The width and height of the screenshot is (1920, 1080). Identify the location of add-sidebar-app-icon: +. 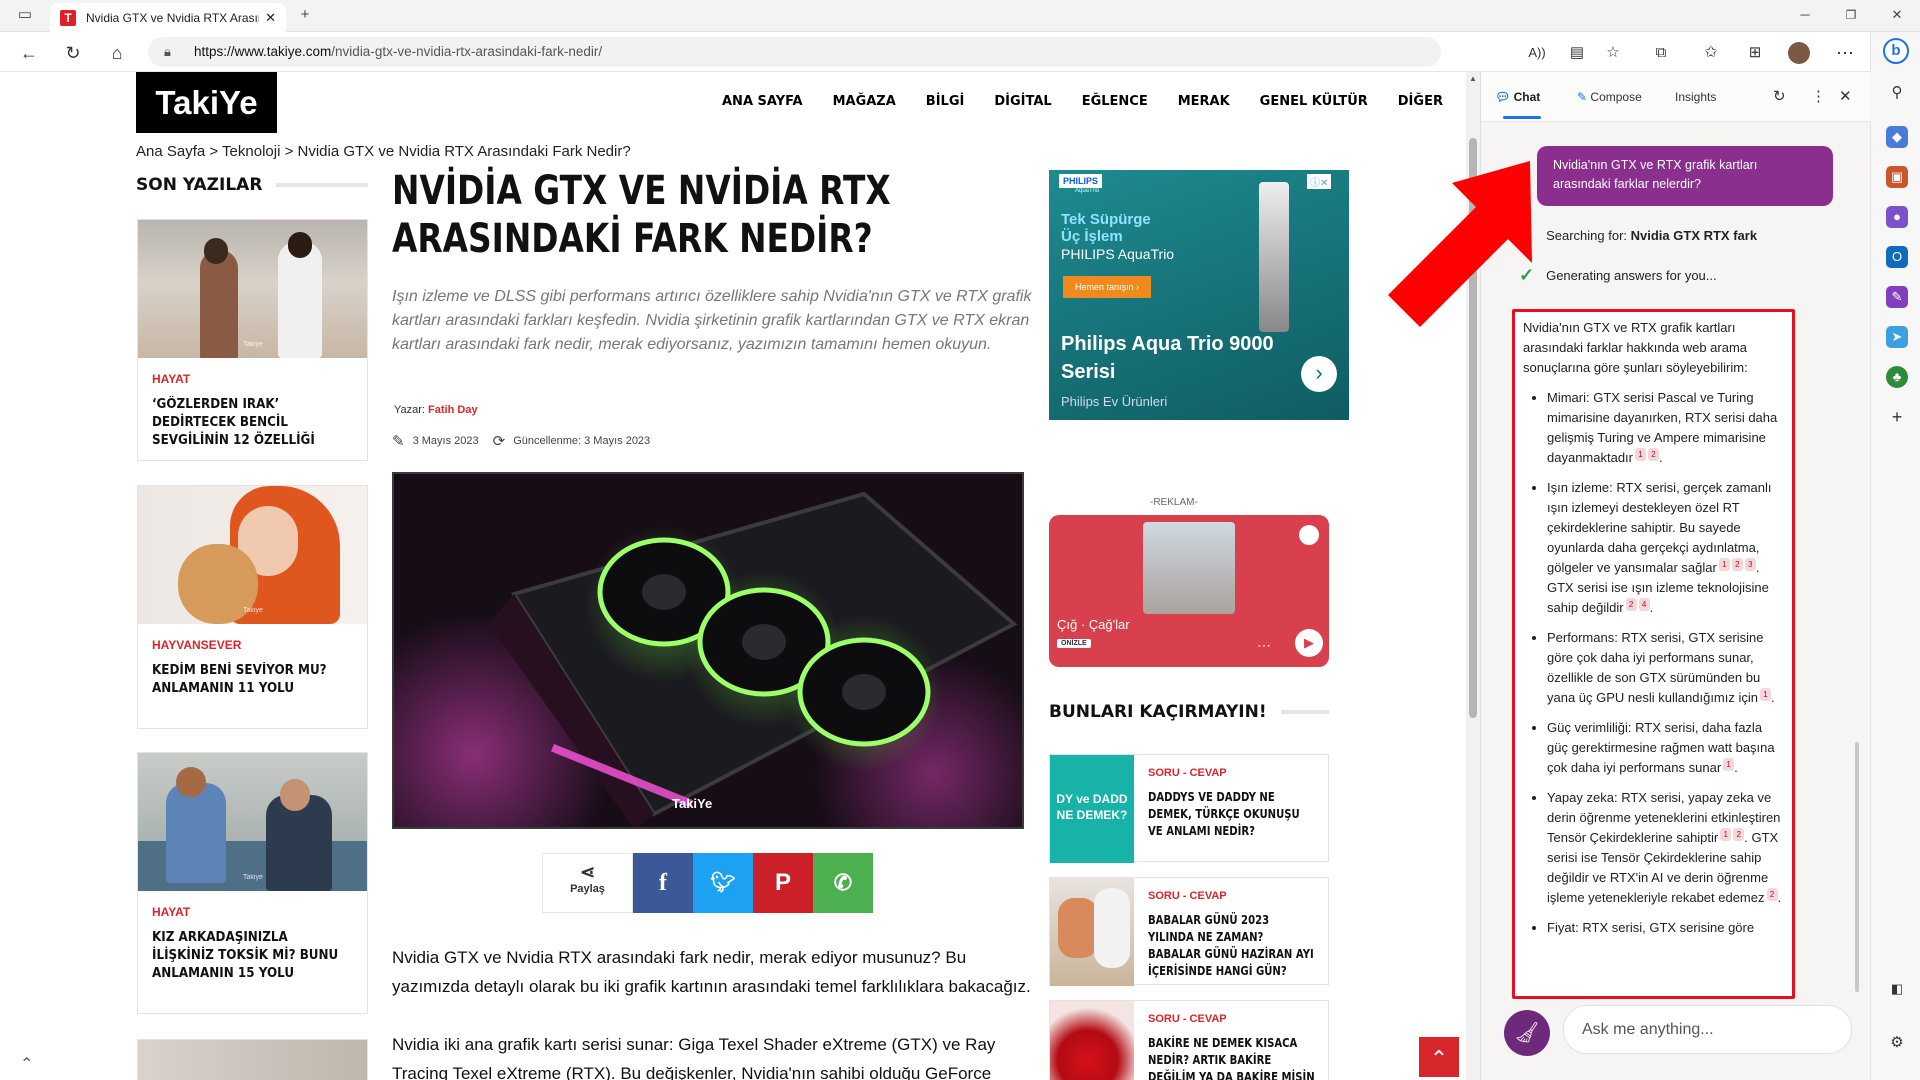
(1897, 417).